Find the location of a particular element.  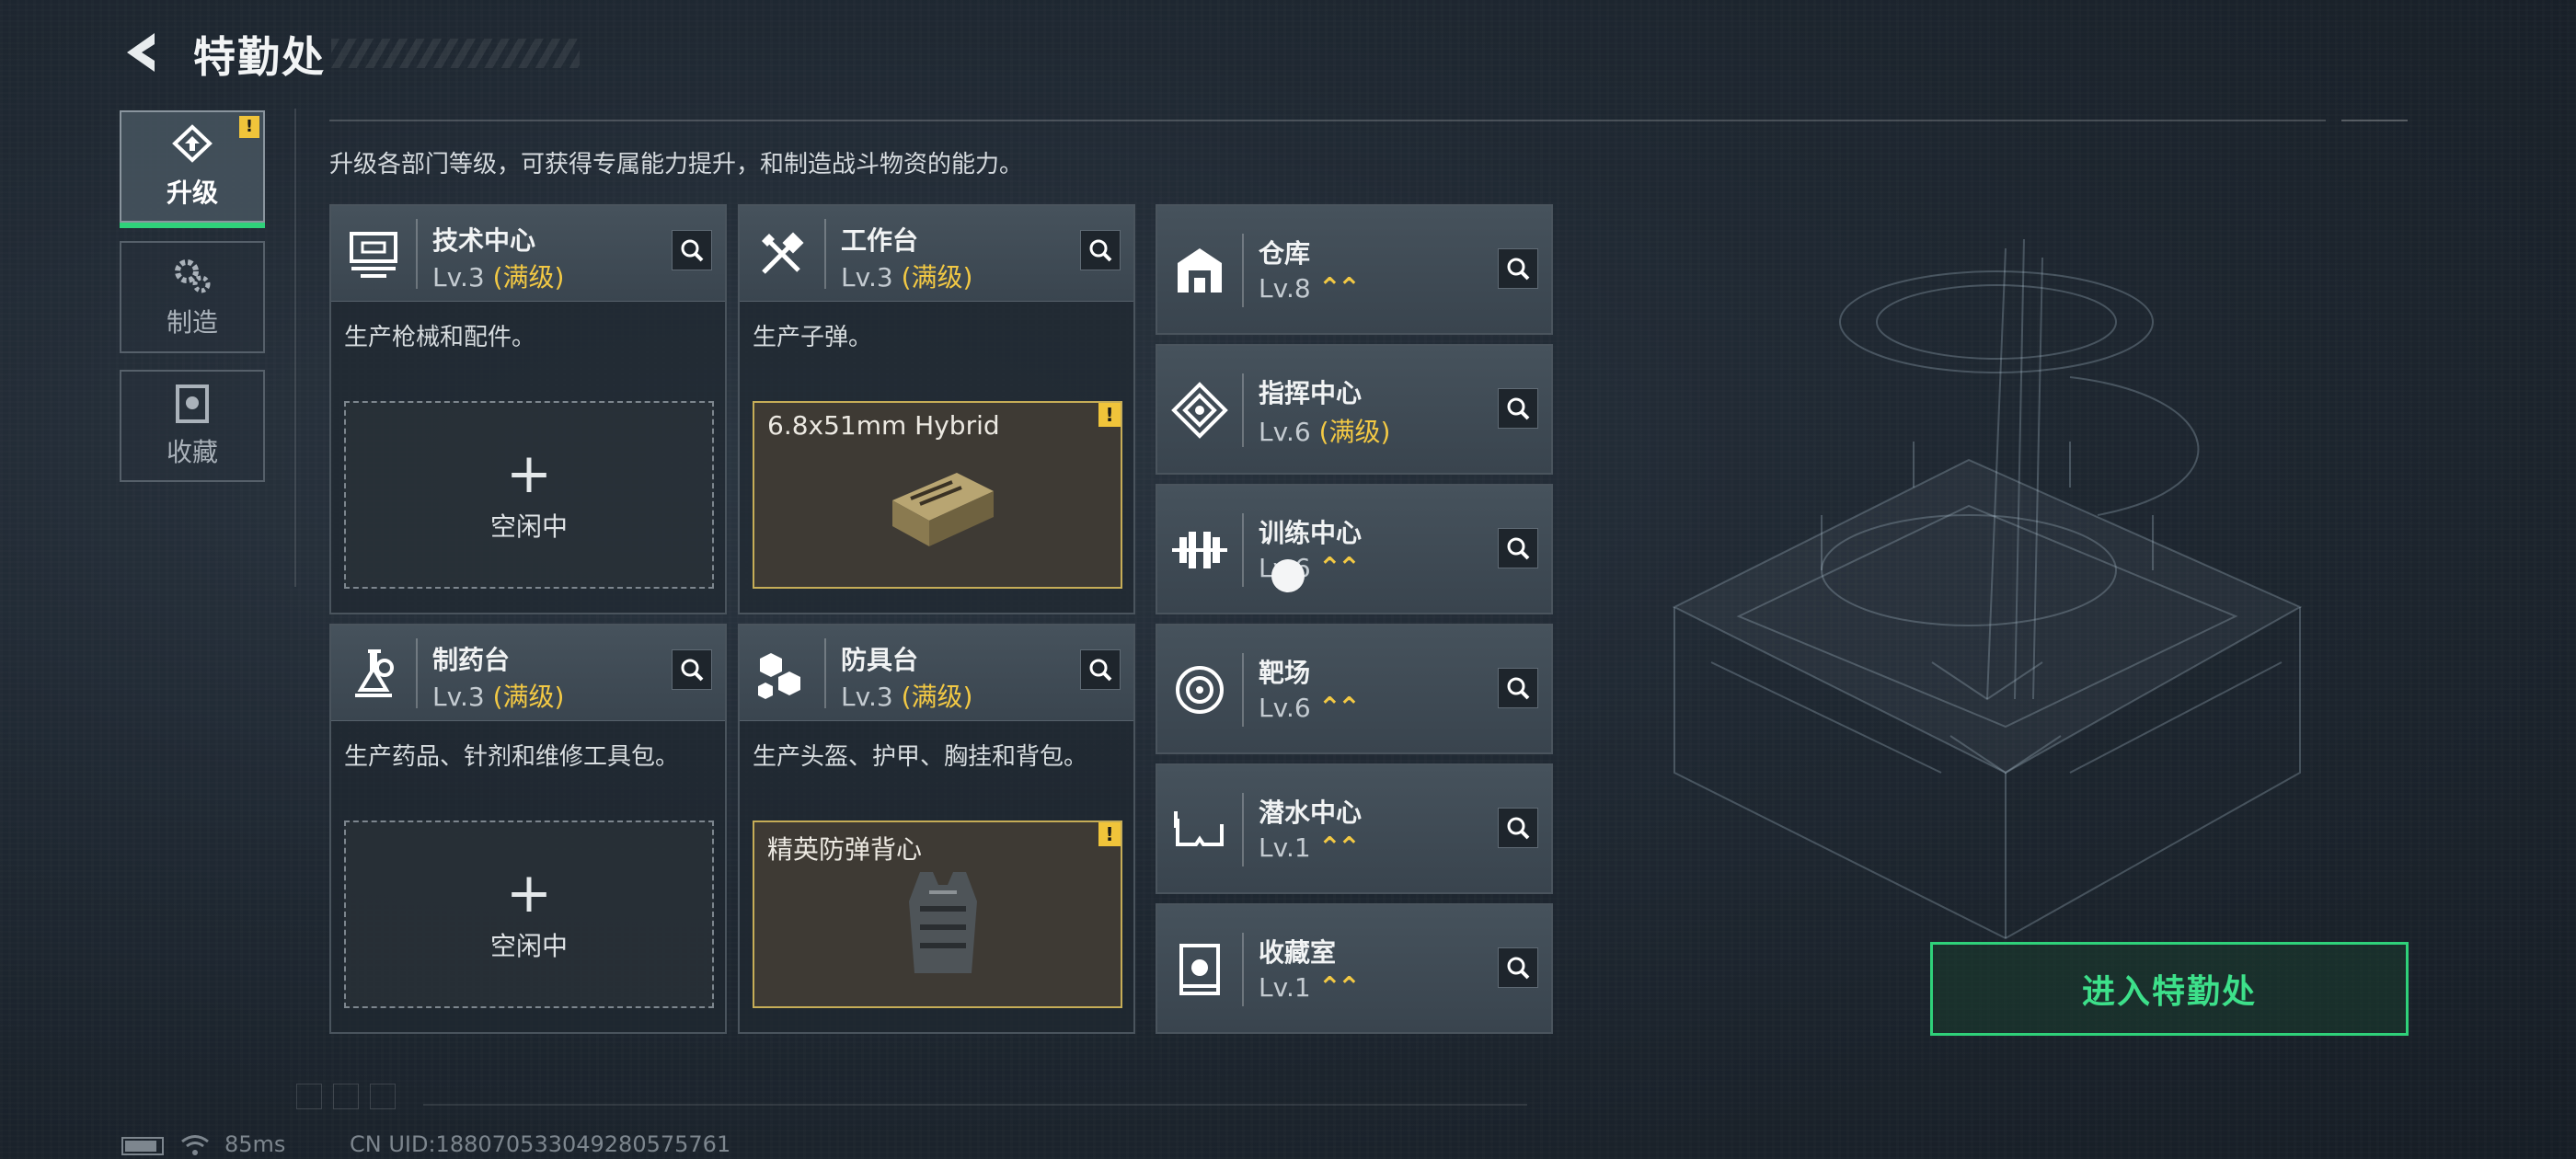

facility-name: 训练中心 is located at coordinates (1311, 533).